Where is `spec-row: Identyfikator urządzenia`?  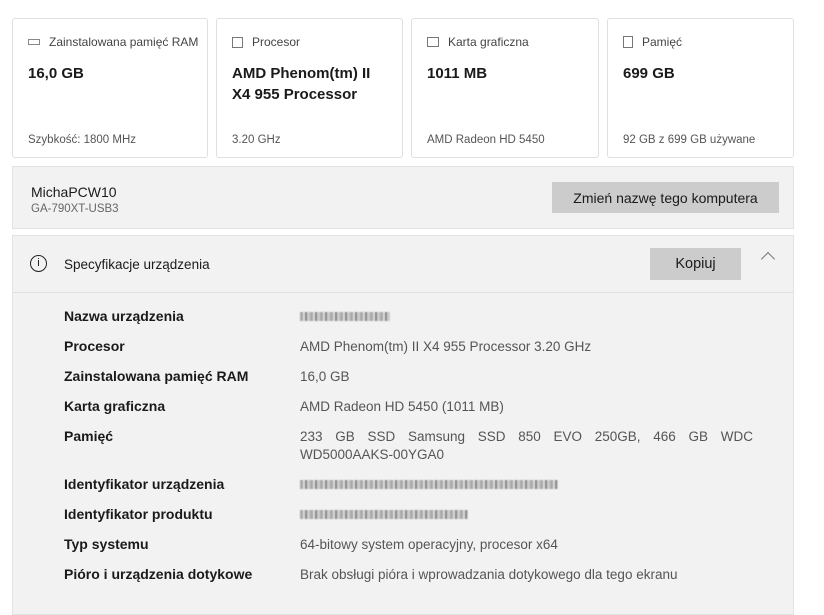
spec-row: Identyfikator urządzenia is located at coordinates (408, 485).